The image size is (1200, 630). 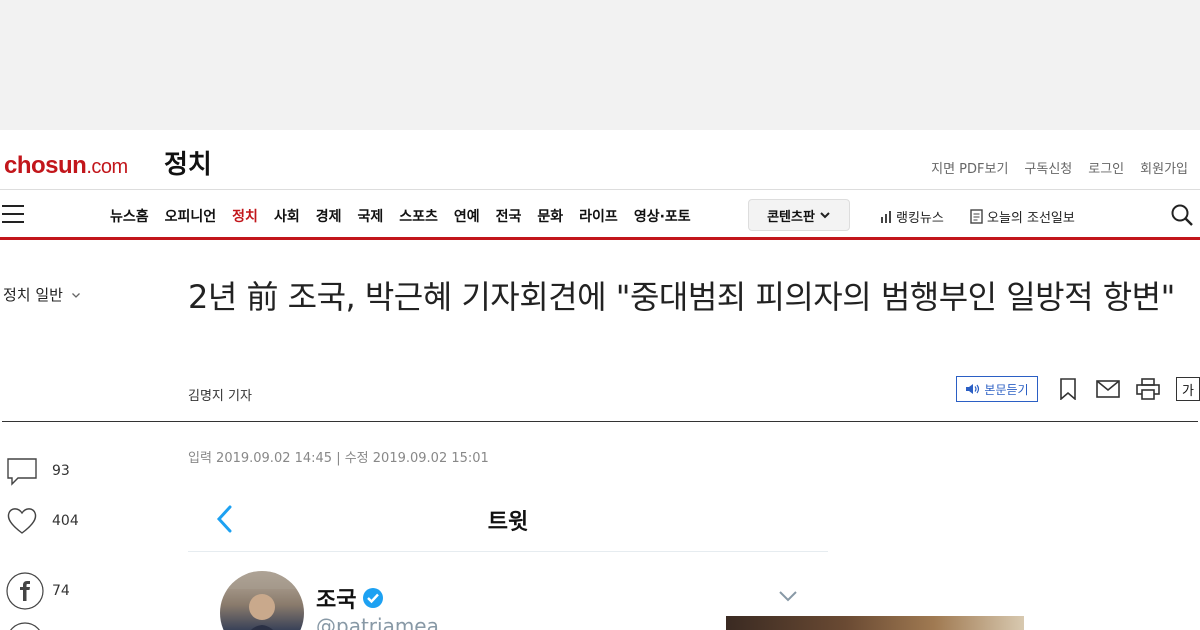 What do you see at coordinates (508, 560) in the screenshot?
I see `tweet-screenshot-image: 트윗 조국 @patriamea` at bounding box center [508, 560].